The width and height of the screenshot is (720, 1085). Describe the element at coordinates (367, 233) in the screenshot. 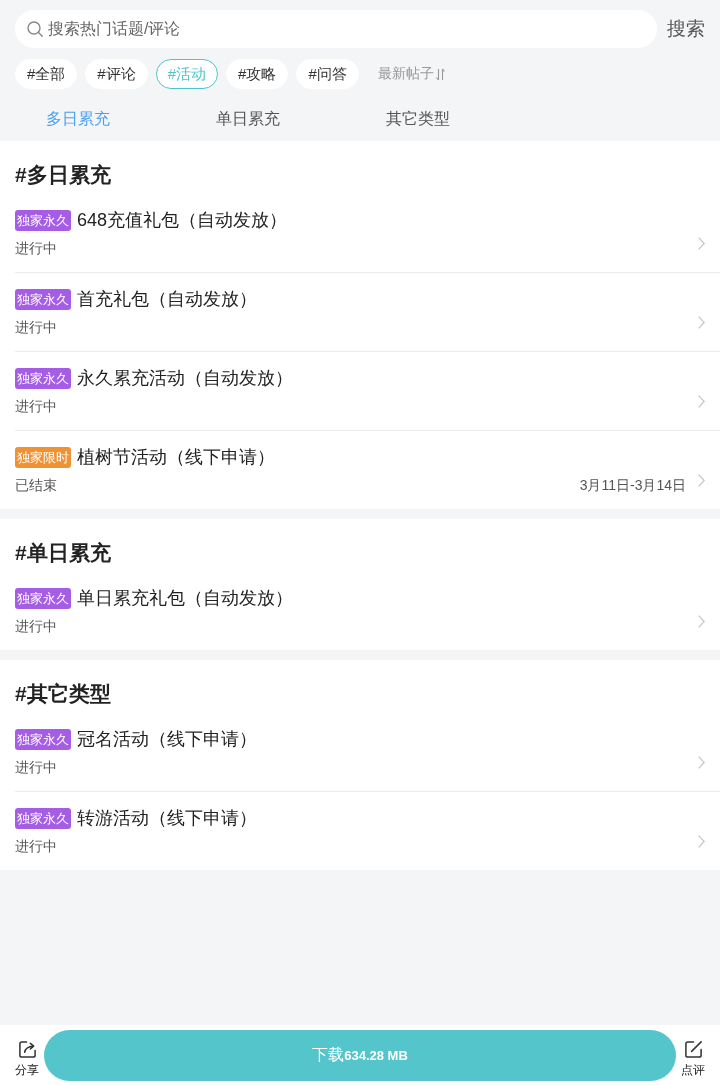

I see `activity-row: 独家永久 648充值礼包（自动发放） 进行中` at that location.